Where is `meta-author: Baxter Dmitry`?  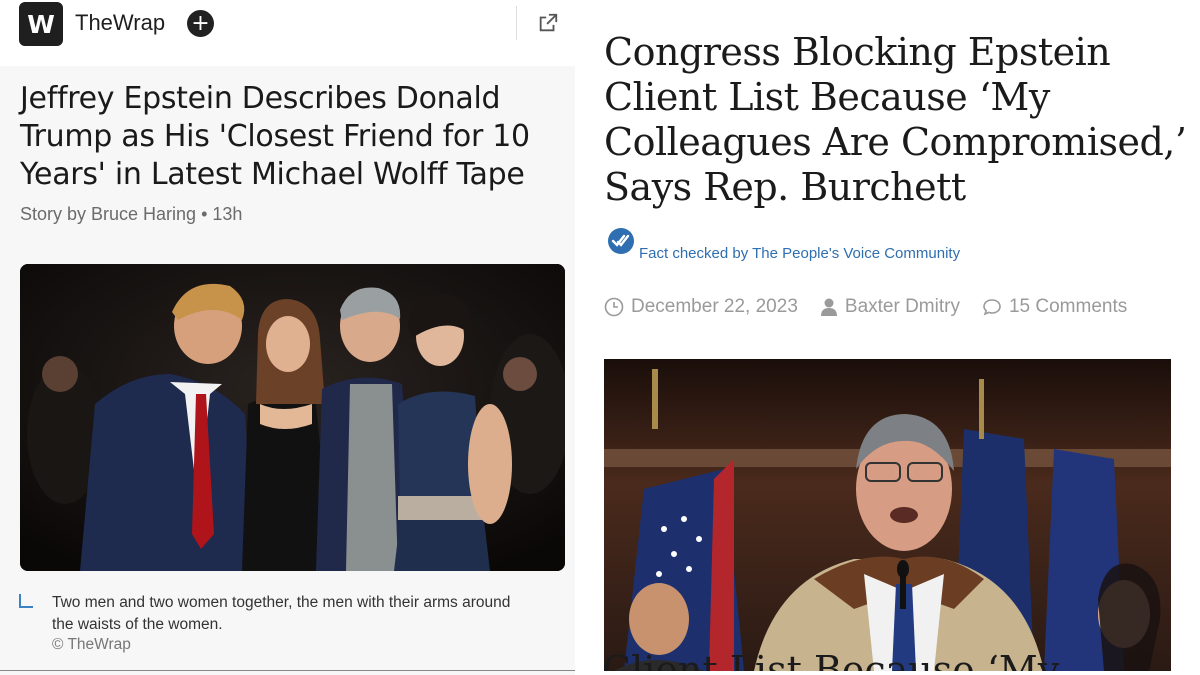
meta-author: Baxter Dmitry is located at coordinates (890, 307).